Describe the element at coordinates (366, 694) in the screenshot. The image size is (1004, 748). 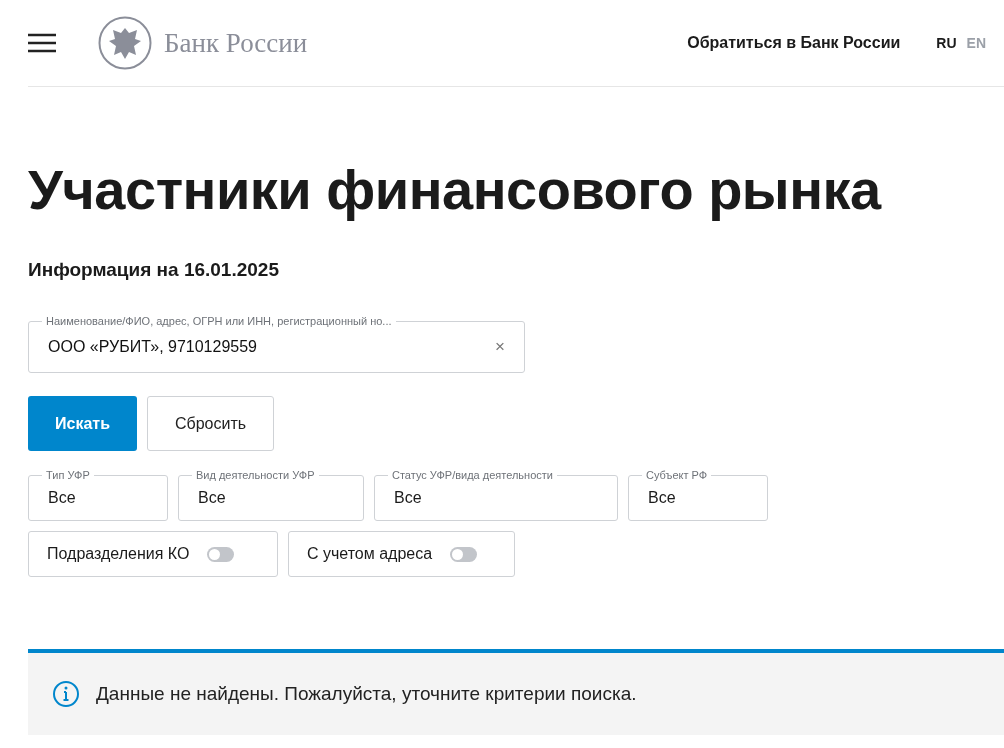
I see `alert-message: Данные не найдены. Пожалуйста, уточните критерии поиска.` at that location.